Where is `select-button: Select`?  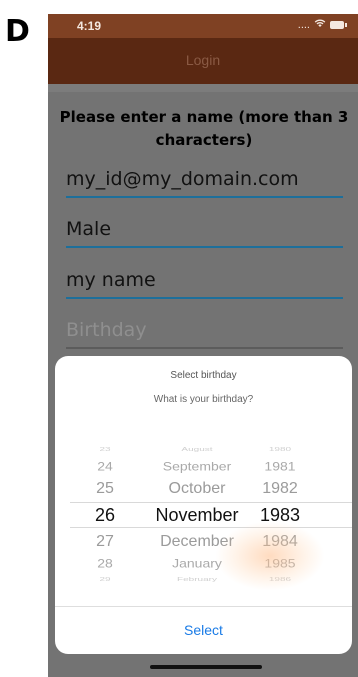
select-button: Select is located at coordinates (203, 630).